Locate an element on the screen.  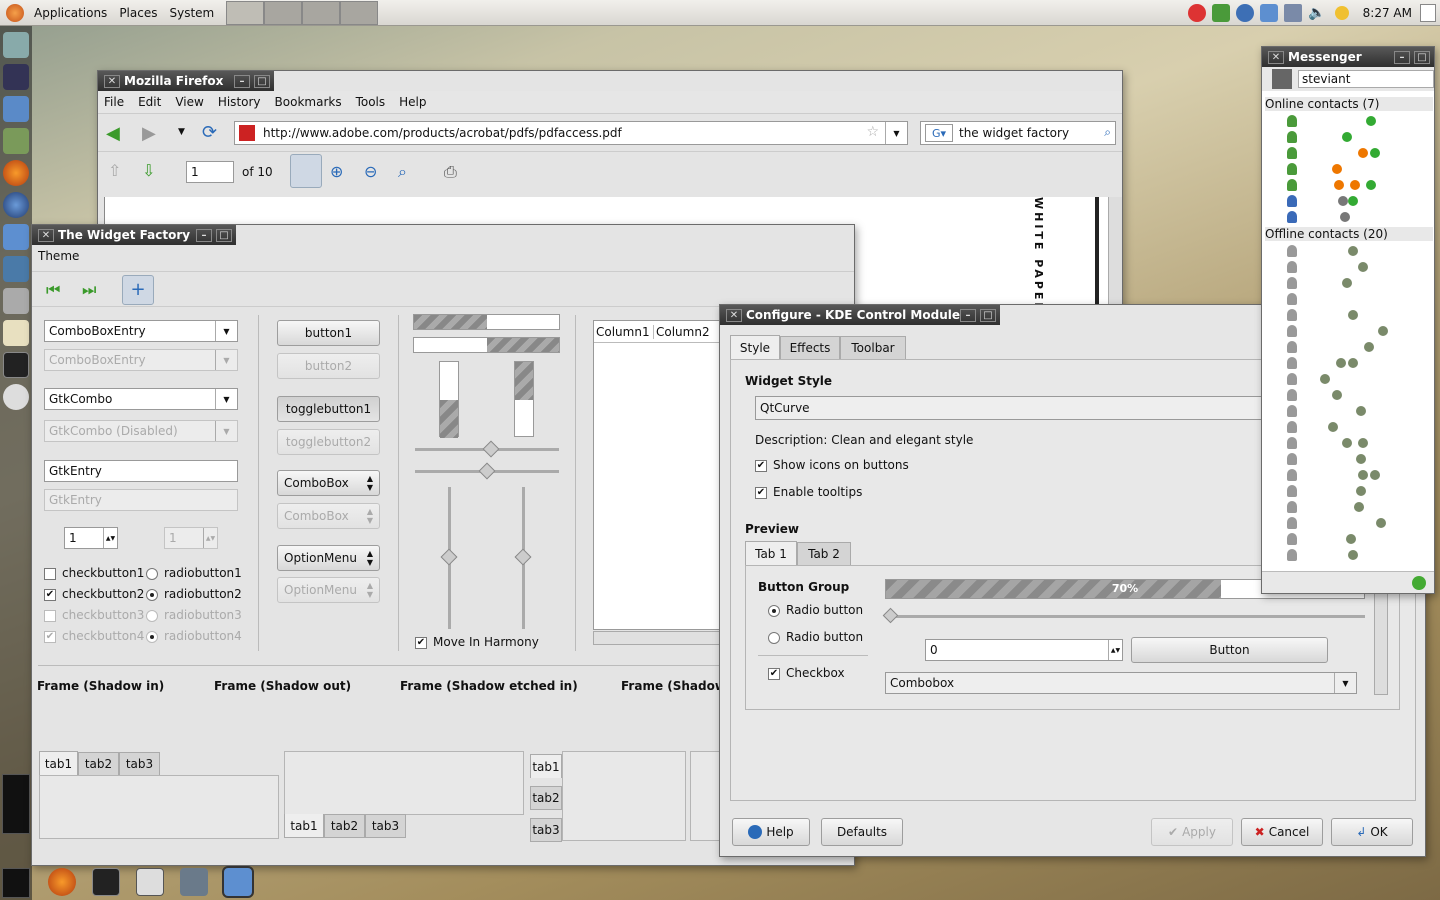
forward-icon: ▶ is located at coordinates (149, 133).